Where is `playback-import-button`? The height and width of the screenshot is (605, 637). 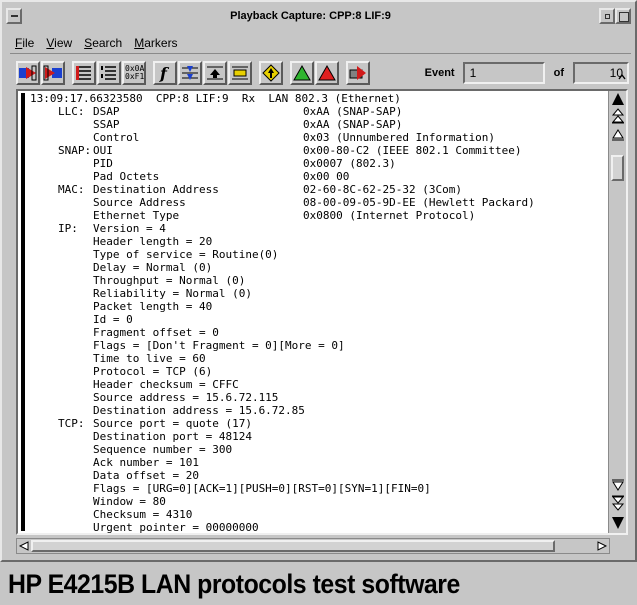
playback-import-button is located at coordinates (28, 73).